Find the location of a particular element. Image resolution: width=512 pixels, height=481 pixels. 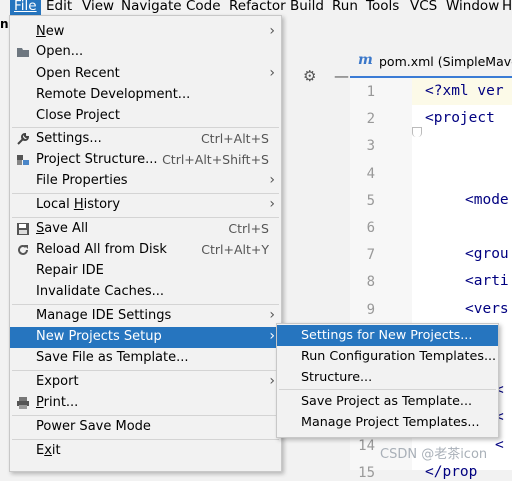

menu-item-new: New › is located at coordinates (145, 32).